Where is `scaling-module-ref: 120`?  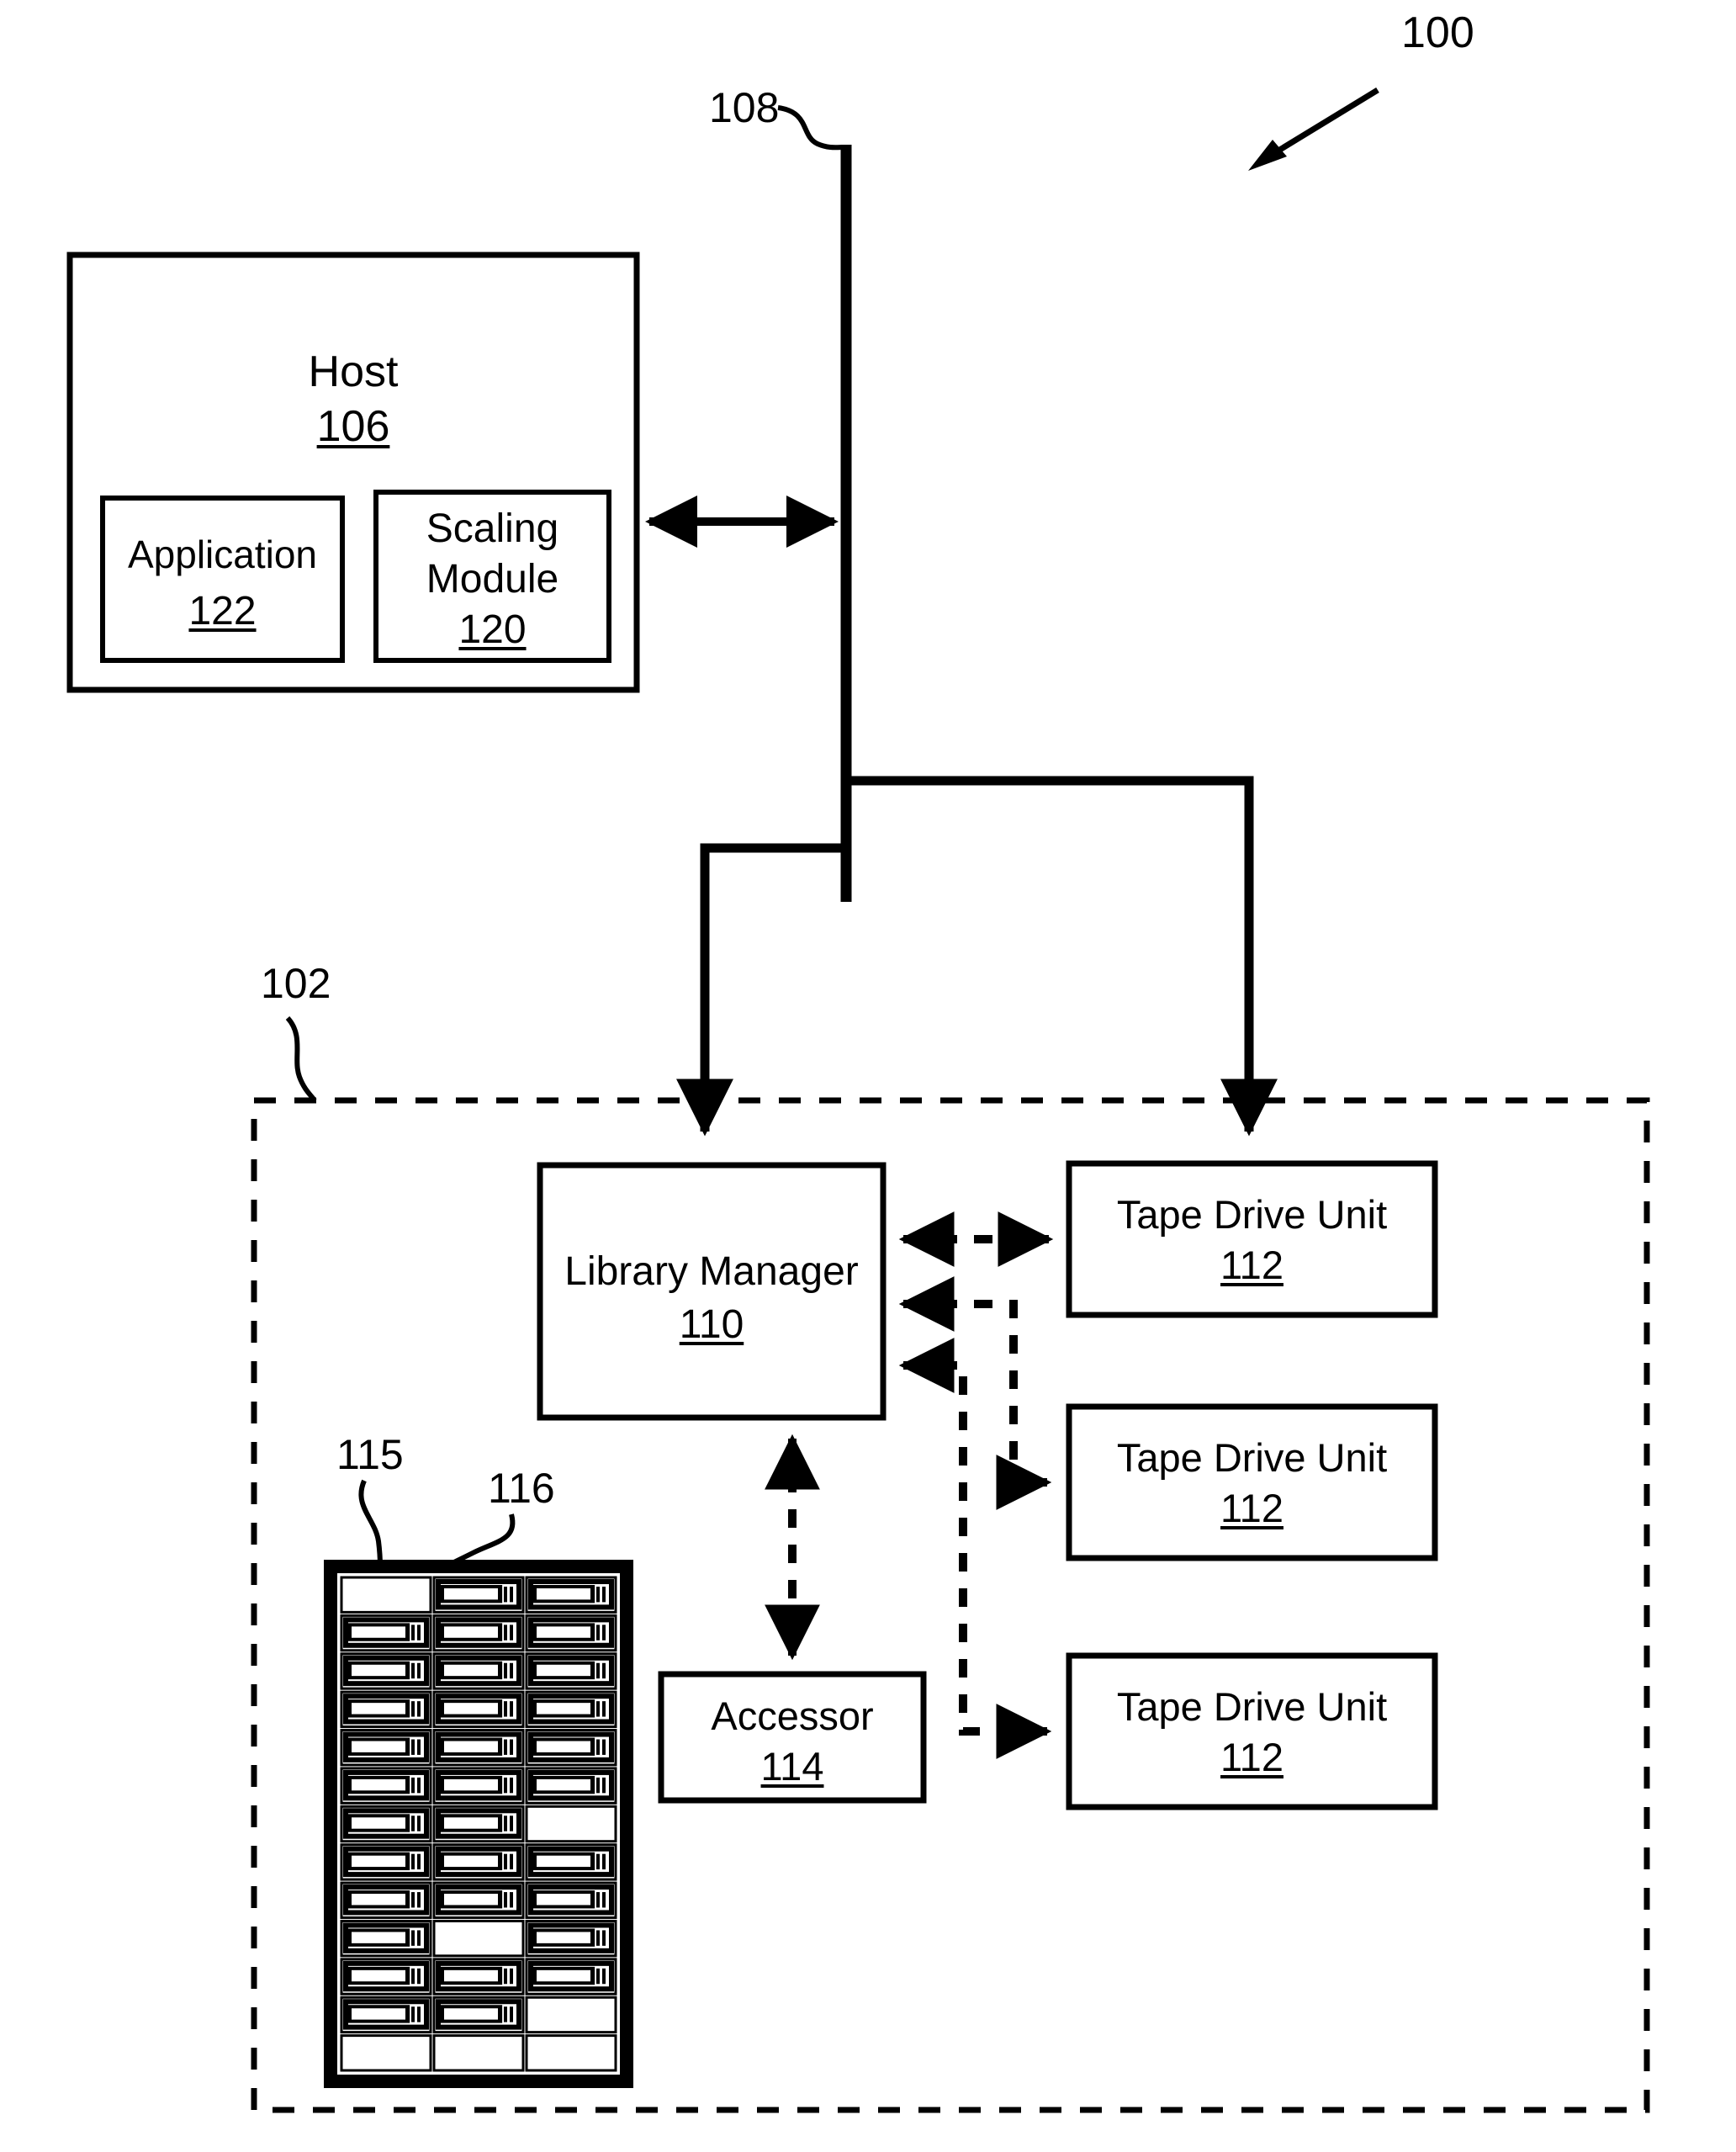 scaling-module-ref: 120 is located at coordinates (492, 630).